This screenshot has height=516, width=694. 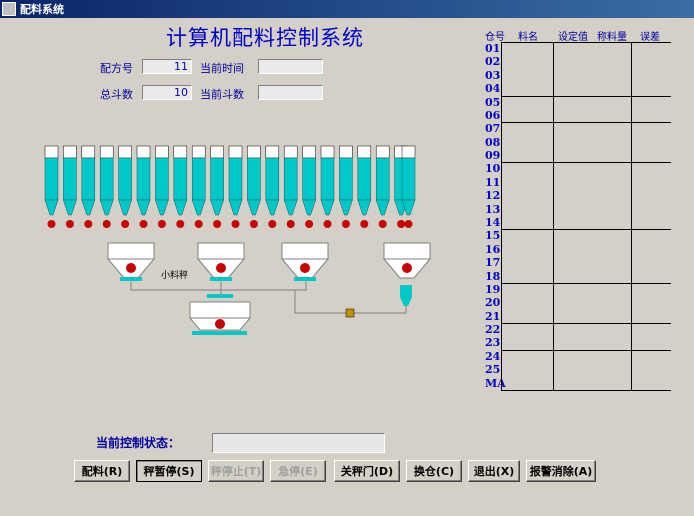 What do you see at coordinates (493, 156) in the screenshot?
I see `bin-number: 09` at bounding box center [493, 156].